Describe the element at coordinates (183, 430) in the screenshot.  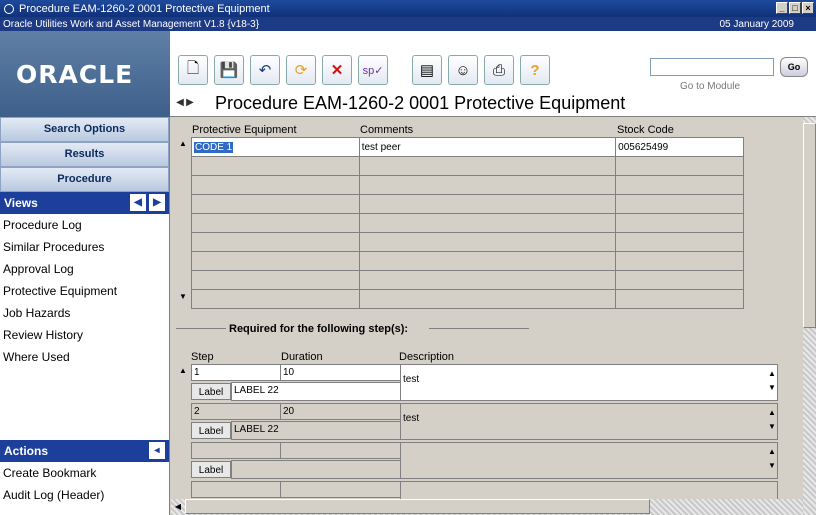
I see `steps-grid-scrollbar: ▲` at that location.